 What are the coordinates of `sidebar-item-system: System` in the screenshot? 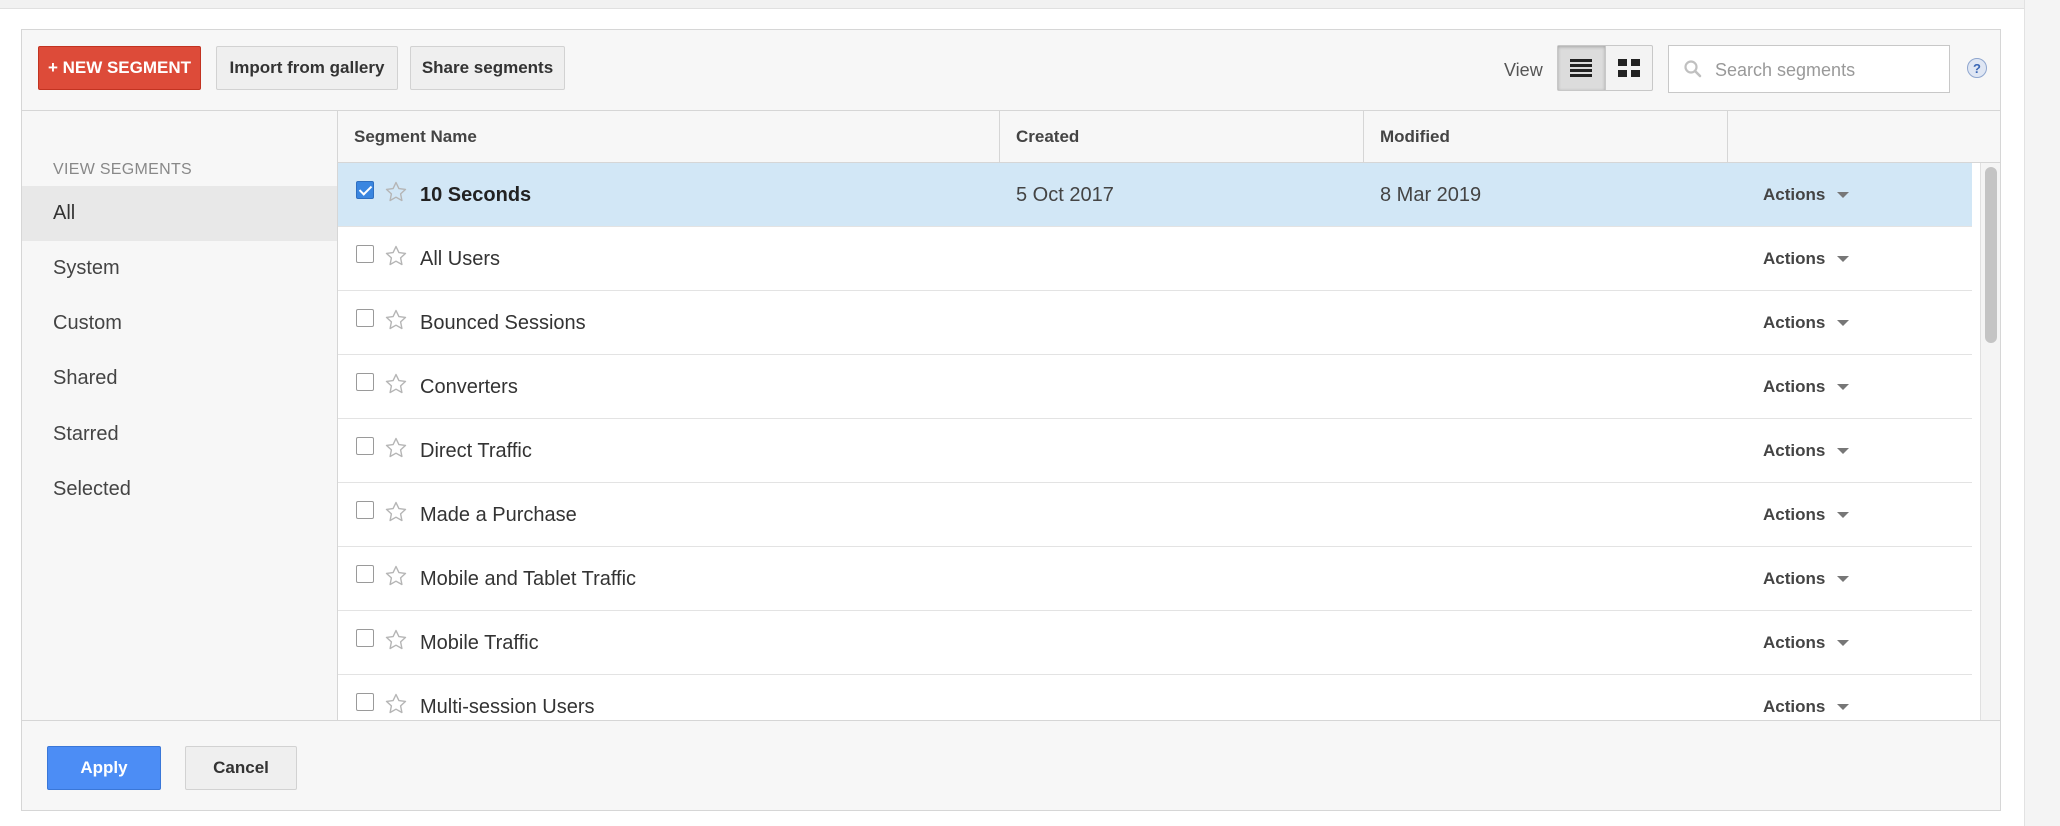 It's located at (179, 268).